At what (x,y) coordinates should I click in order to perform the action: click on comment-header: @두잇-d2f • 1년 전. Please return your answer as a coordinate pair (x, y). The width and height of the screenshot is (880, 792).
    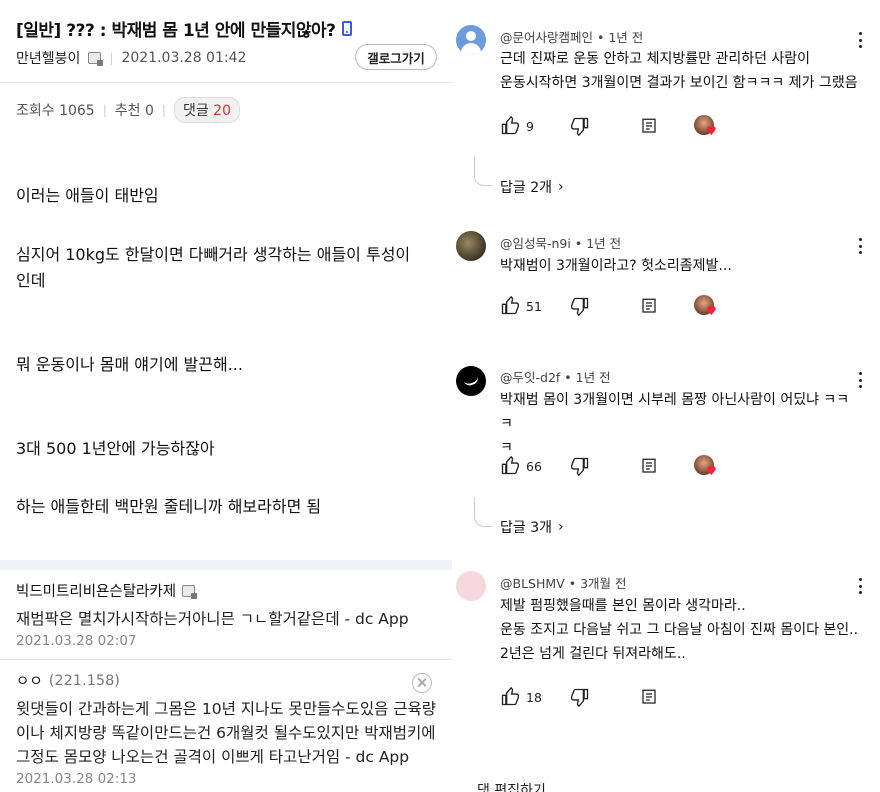
    Looking at the image, I should click on (555, 376).